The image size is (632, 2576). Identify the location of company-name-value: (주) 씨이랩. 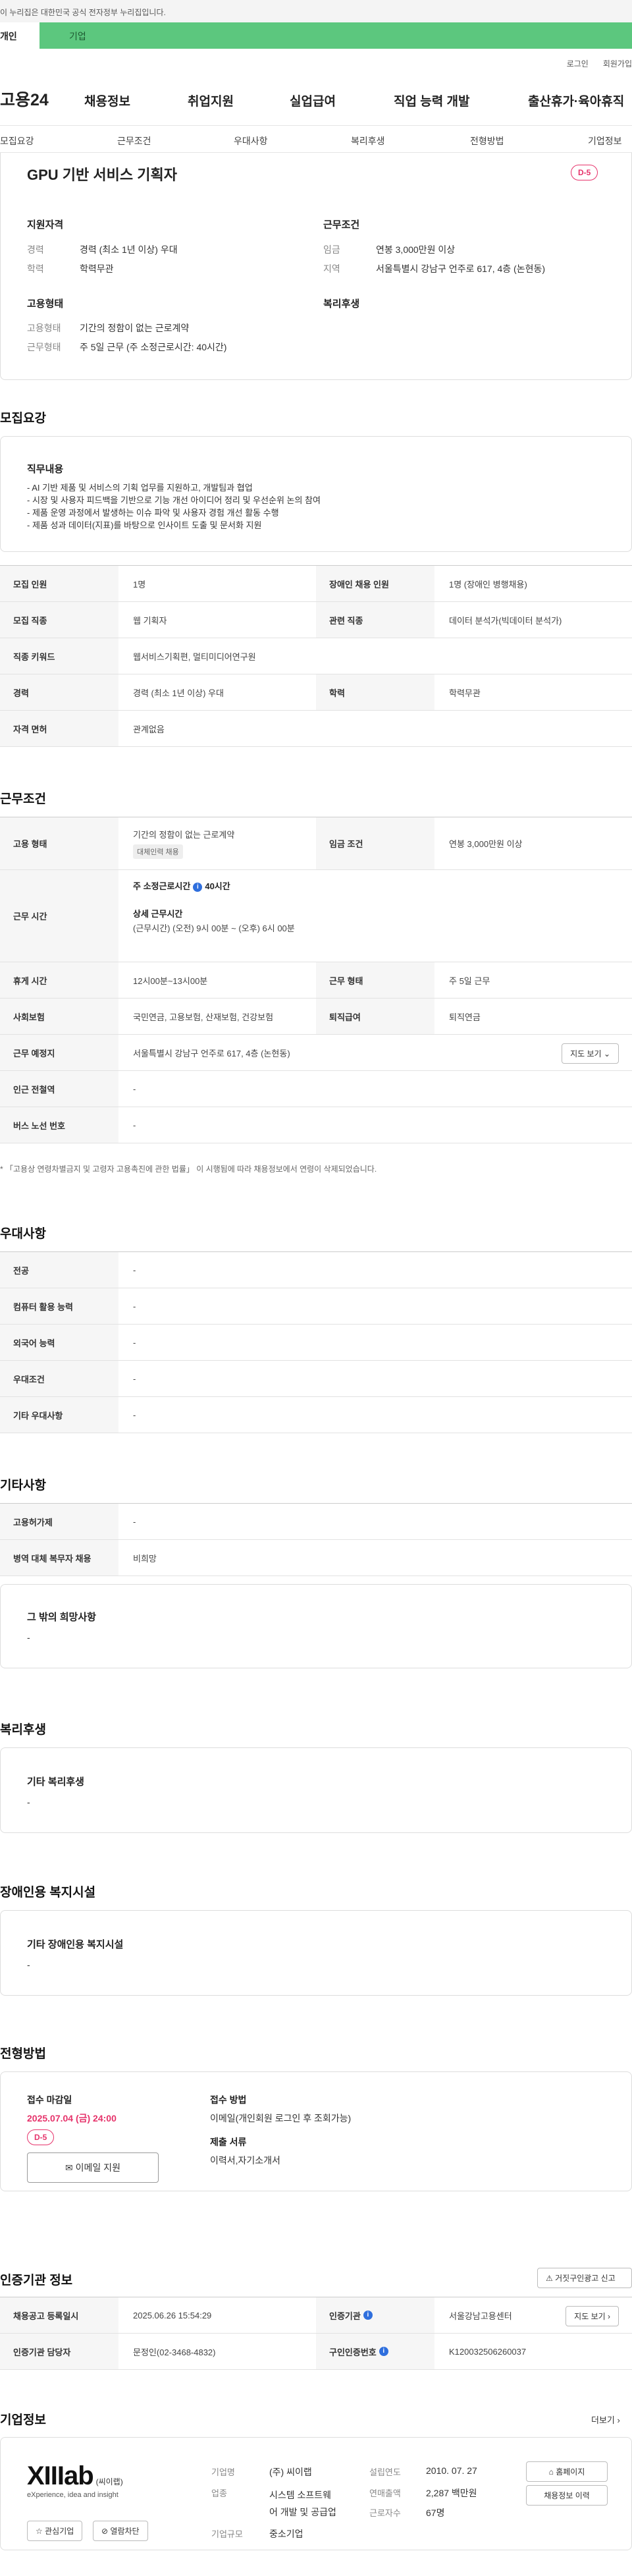
(290, 2472).